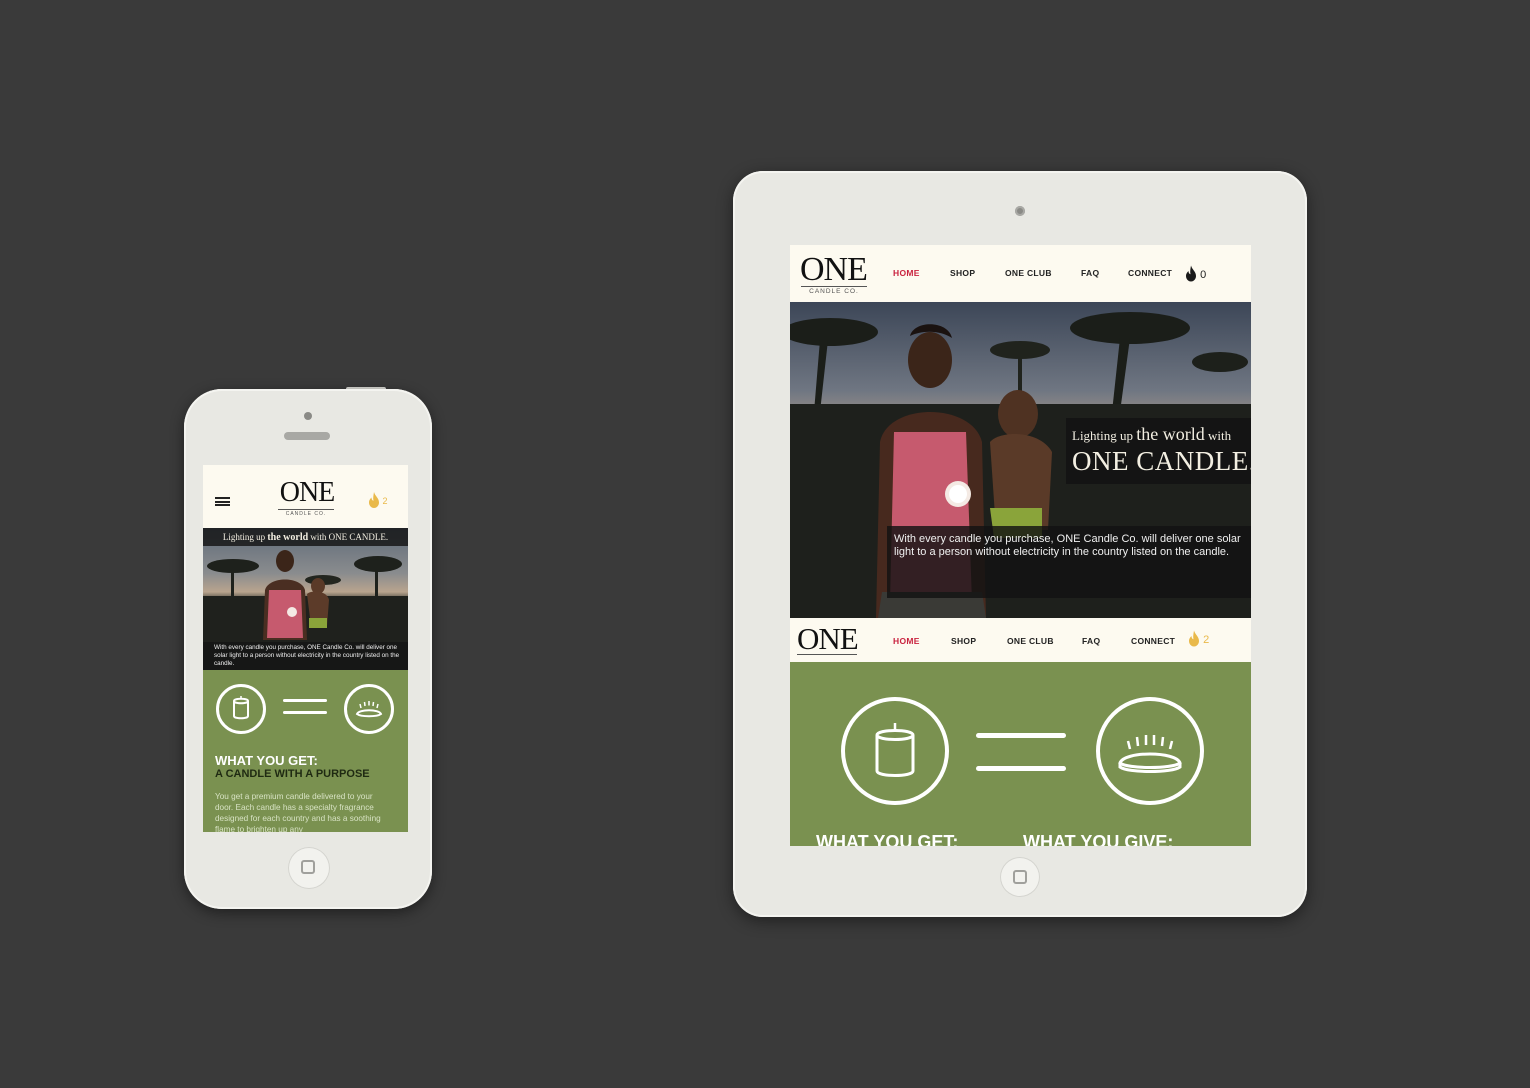  What do you see at coordinates (245, 537) in the screenshot?
I see `phone-hero-title-pre: Lighting up` at bounding box center [245, 537].